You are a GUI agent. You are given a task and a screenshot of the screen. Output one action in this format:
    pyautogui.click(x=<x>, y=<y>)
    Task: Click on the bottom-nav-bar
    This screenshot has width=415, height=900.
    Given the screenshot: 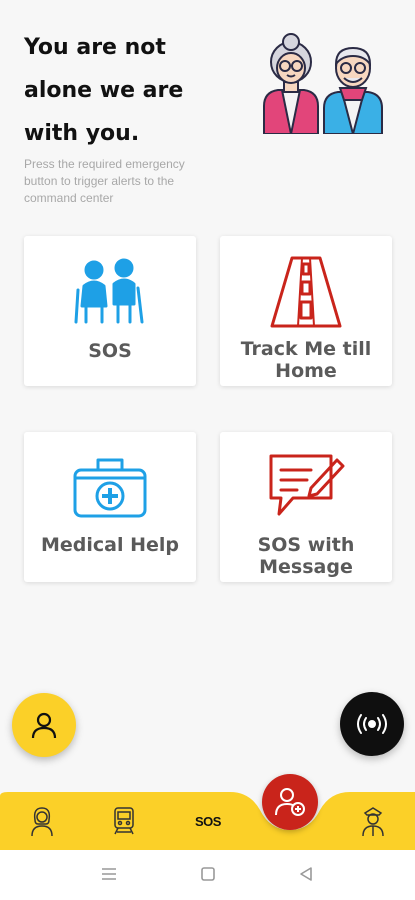 What is the action you would take?
    pyautogui.click(x=207, y=821)
    